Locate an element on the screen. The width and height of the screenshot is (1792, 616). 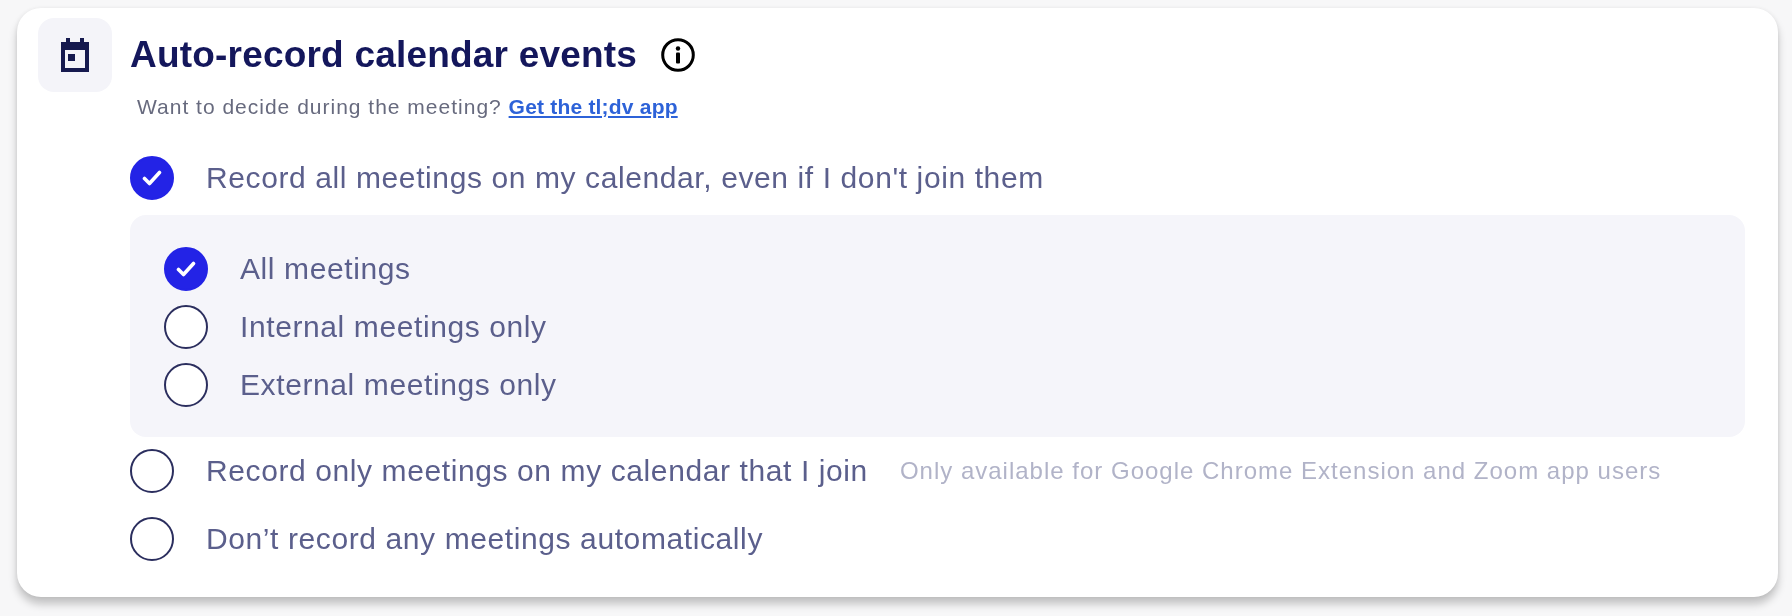
option-label: Record all meetings on my calendar, even if I don't join them is located at coordinates (625, 178).